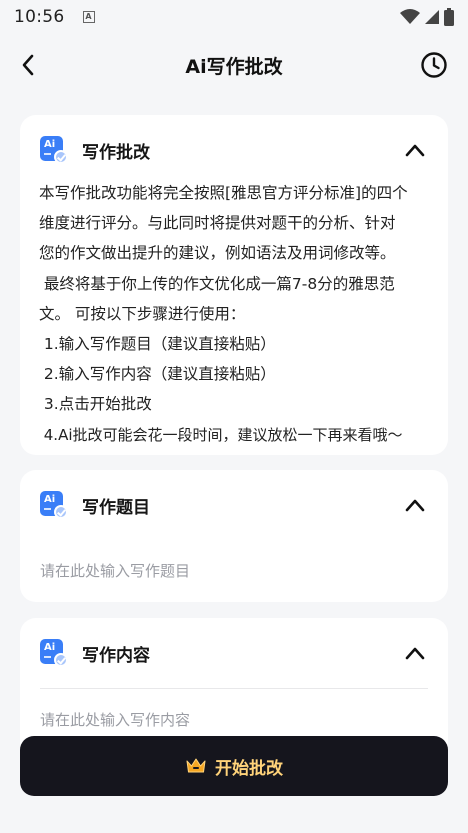  I want to click on intro-line: 4.Ai批改可能会花一段时间，建议放松一下再来看哦～, so click(221, 434).